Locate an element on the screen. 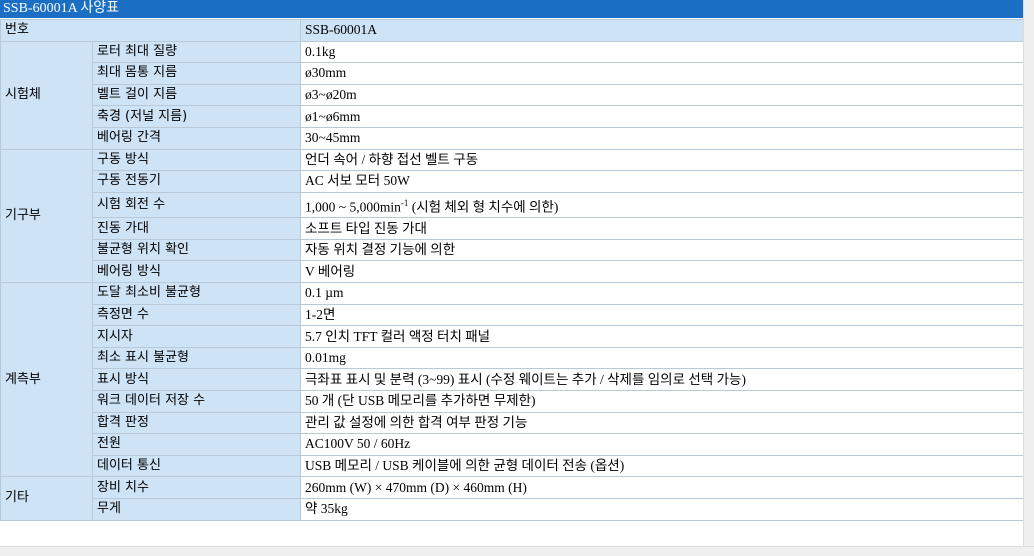  spec-value: 소프트 타입 진동 가대 is located at coordinates (662, 228).